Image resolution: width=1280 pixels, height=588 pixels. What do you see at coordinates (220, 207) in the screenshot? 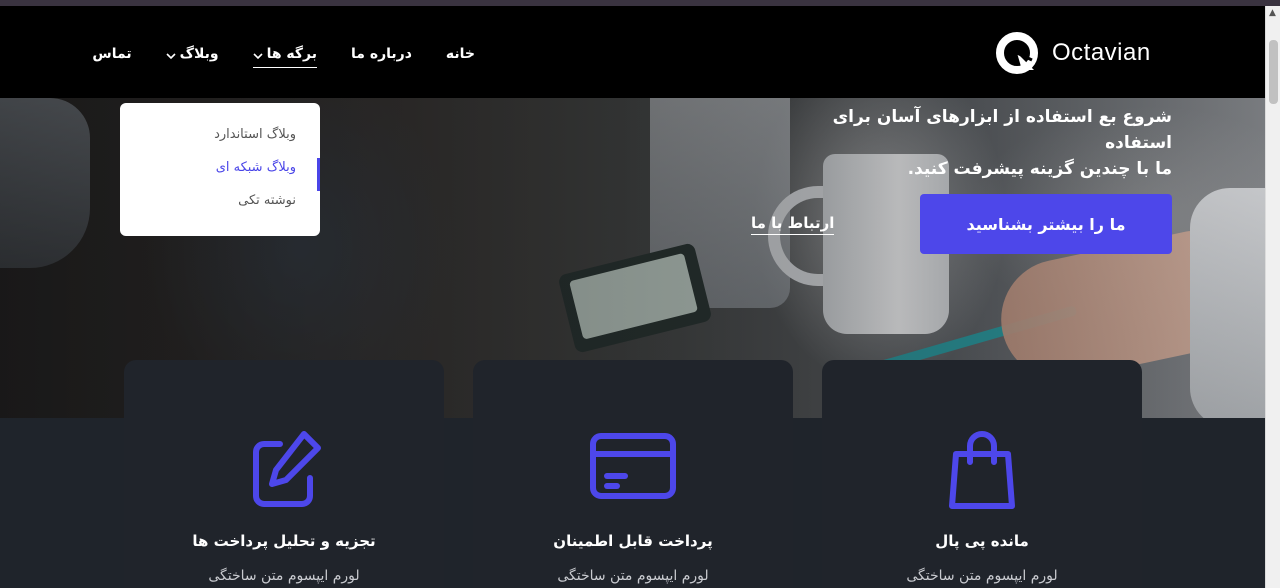
I see `dropdown-item-single-post: نوشته تکی` at bounding box center [220, 207].